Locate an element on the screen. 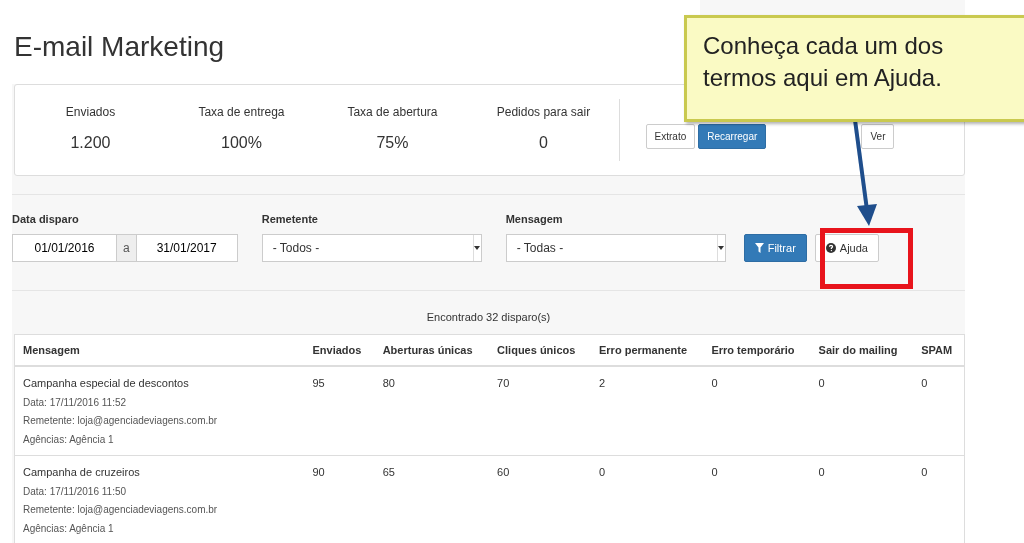  table-cell: 90 is located at coordinates (318, 472).